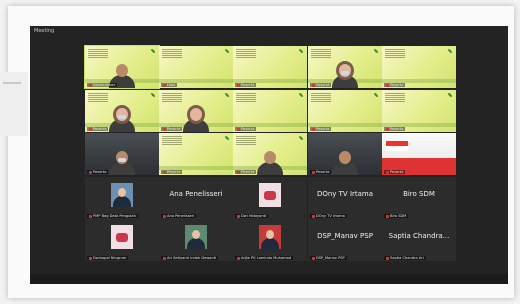 The image size is (520, 304). I want to click on participant-tile: Ari Setiyanti Indah Dewanti, so click(196, 240).